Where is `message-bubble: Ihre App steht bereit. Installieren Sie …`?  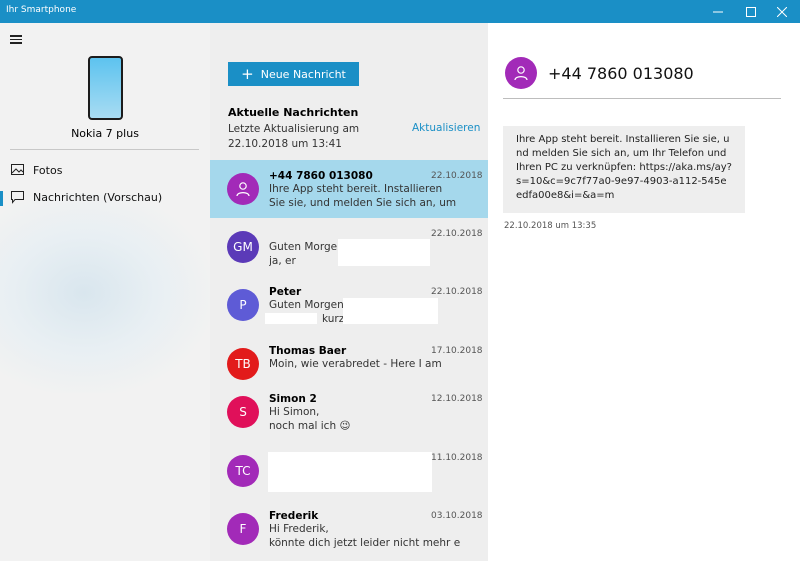
message-bubble: Ihre App steht bereit. Installieren Sie … is located at coordinates (624, 169).